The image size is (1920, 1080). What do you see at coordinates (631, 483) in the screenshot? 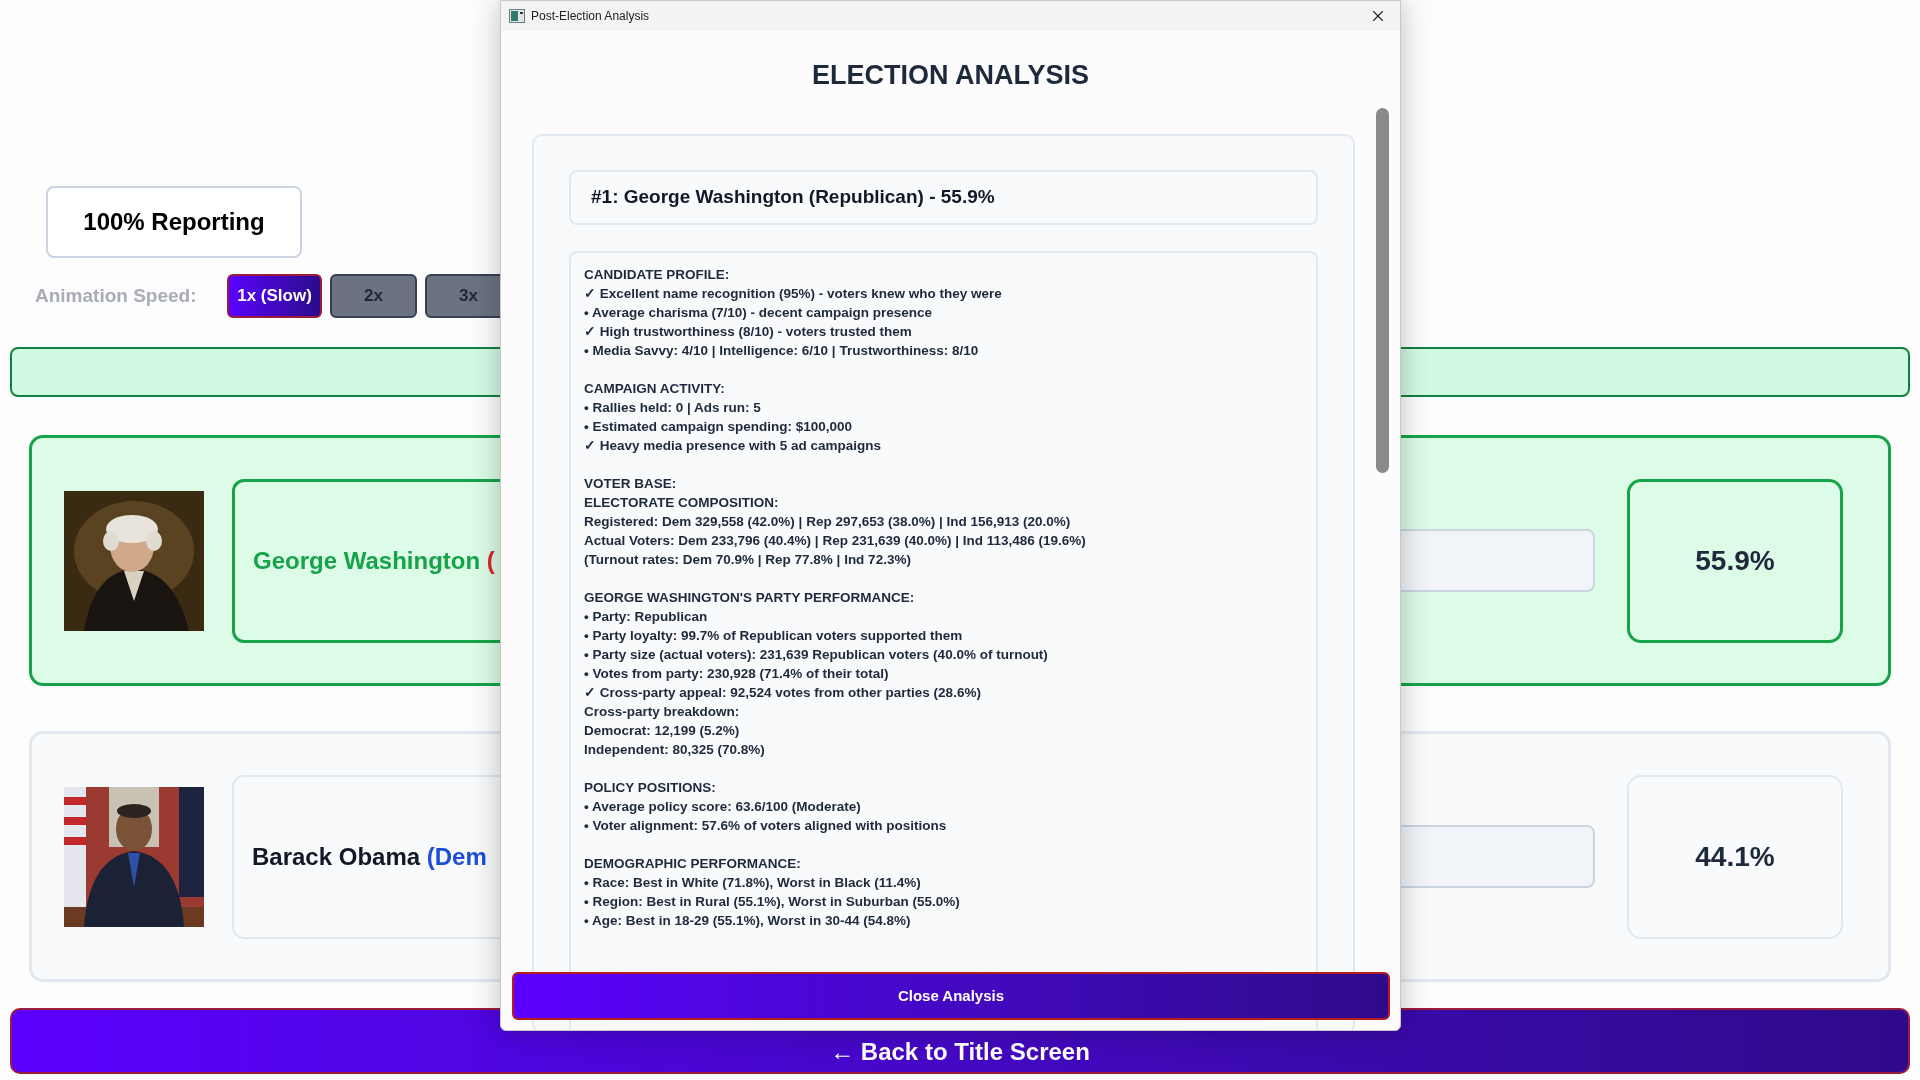
I see `analysis-line: VOTER BASE:` at bounding box center [631, 483].